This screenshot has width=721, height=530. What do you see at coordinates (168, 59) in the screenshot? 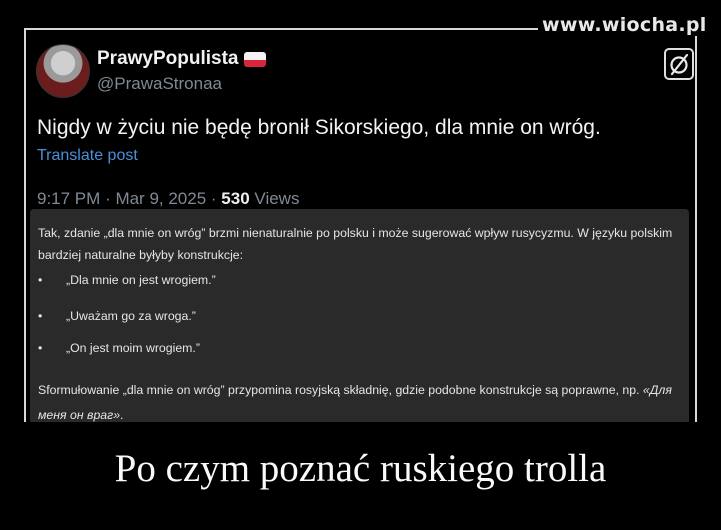
I see `display-name: PrawyPopulista` at bounding box center [168, 59].